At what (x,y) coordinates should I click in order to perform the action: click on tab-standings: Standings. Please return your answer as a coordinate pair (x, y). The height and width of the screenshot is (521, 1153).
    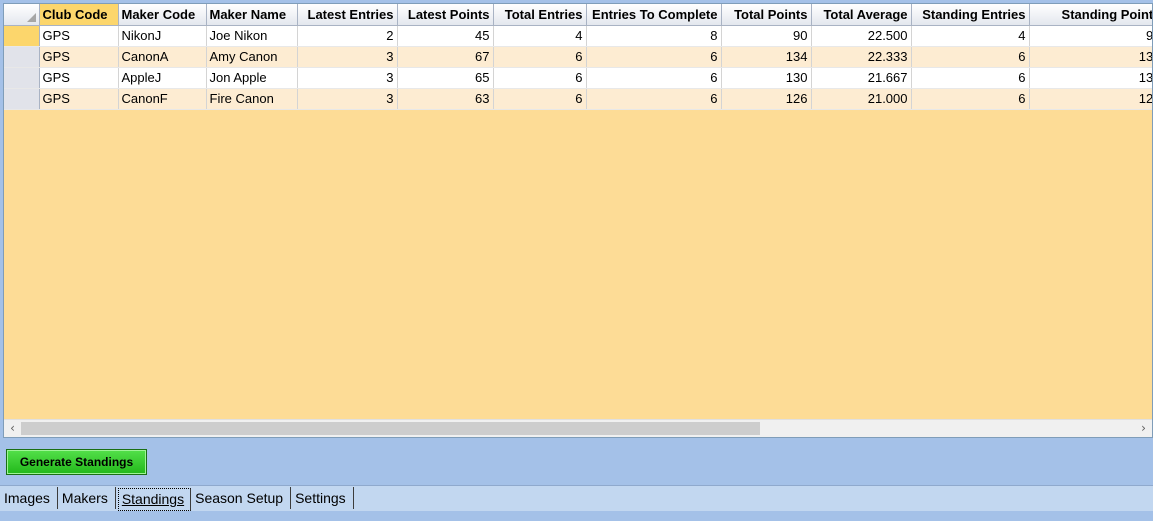
    Looking at the image, I should click on (154, 499).